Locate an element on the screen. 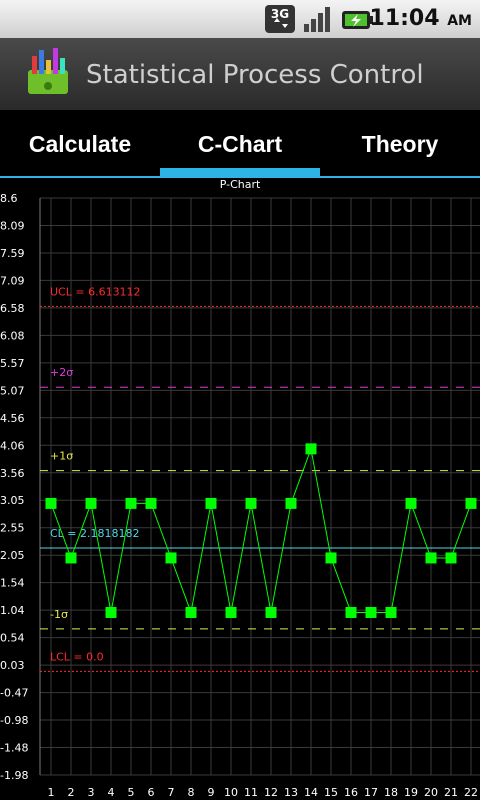 The image size is (480, 800). x-tick-label: 13 is located at coordinates (291, 792).